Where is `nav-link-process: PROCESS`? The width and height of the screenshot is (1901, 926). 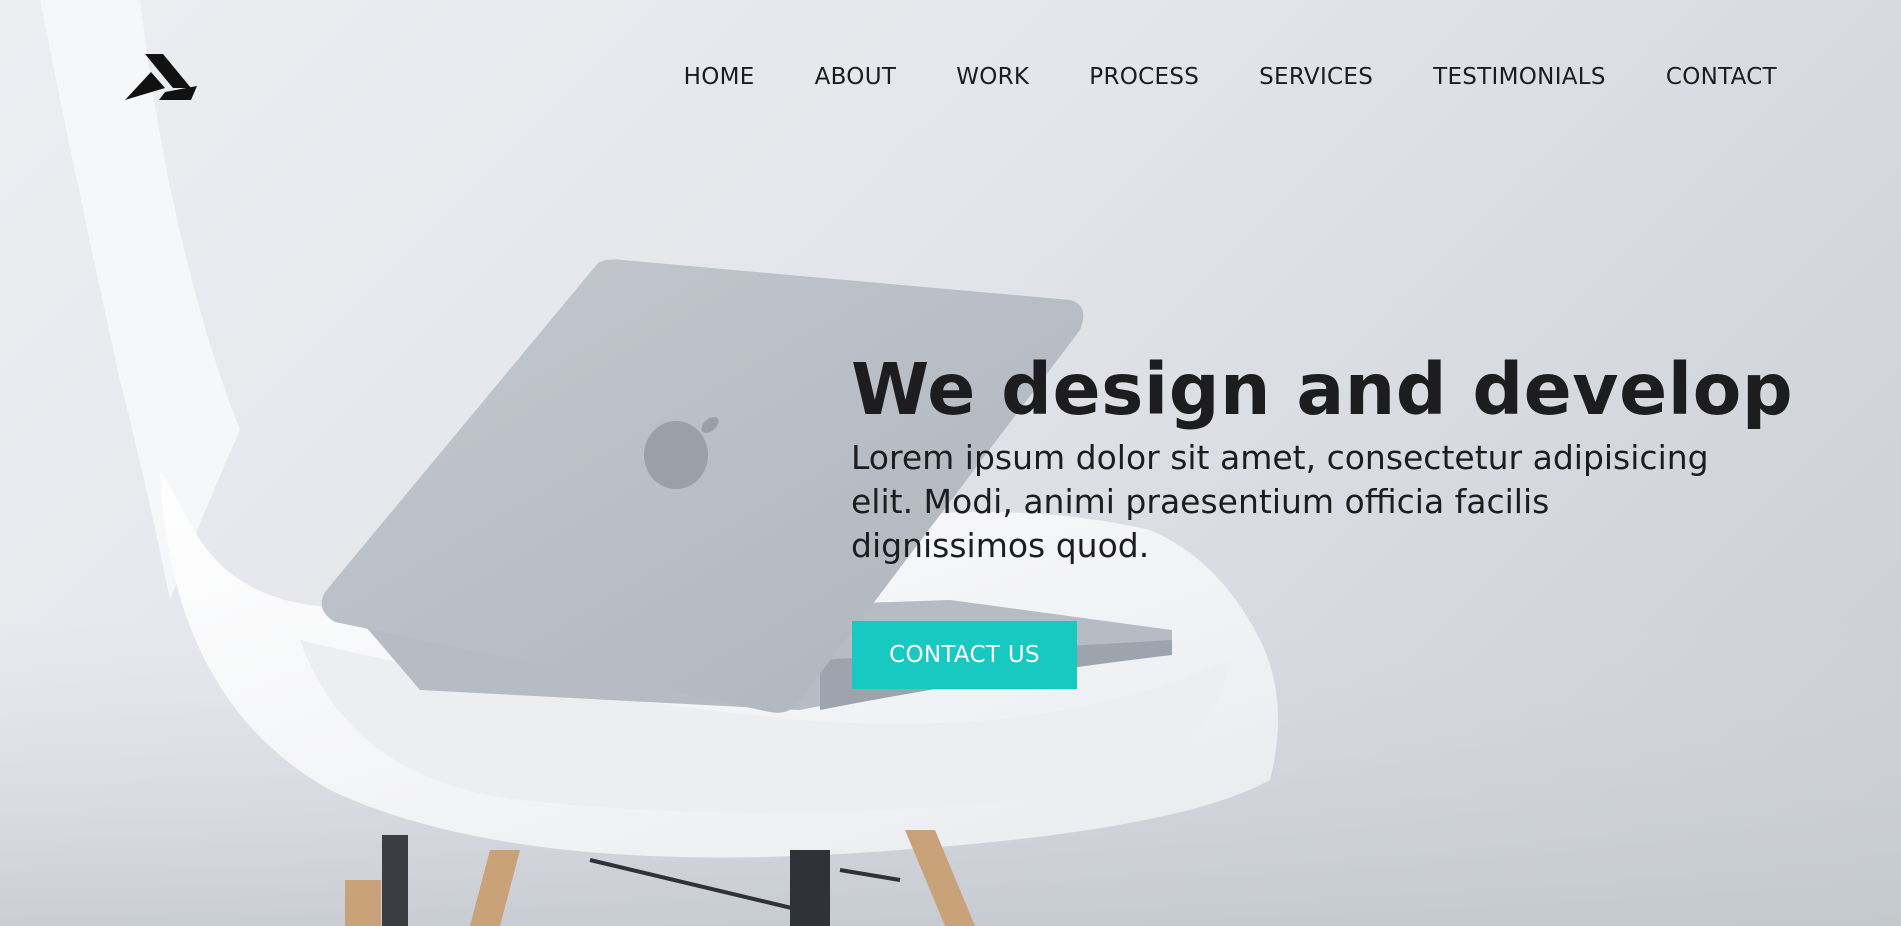 nav-link-process: PROCESS is located at coordinates (1144, 77).